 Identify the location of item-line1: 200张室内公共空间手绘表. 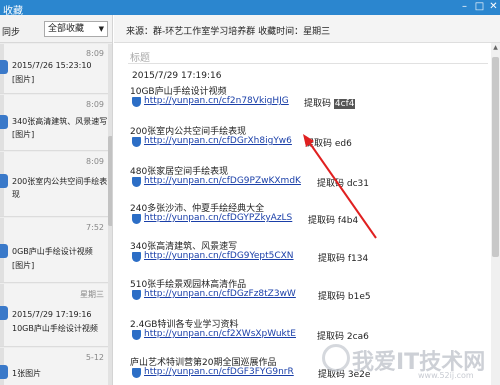
(60, 181).